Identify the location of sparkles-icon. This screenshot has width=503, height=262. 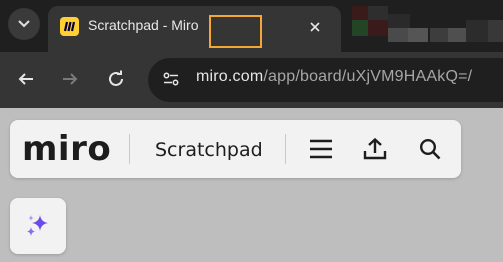
(37, 225).